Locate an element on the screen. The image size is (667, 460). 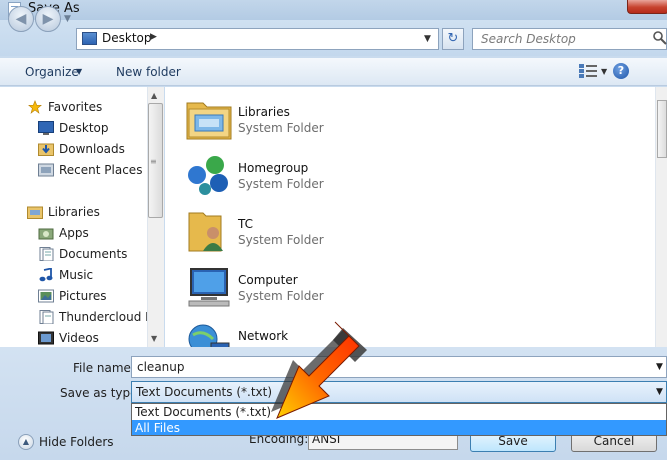
recent-pages-dropdown: ▼ is located at coordinates (69, 19).